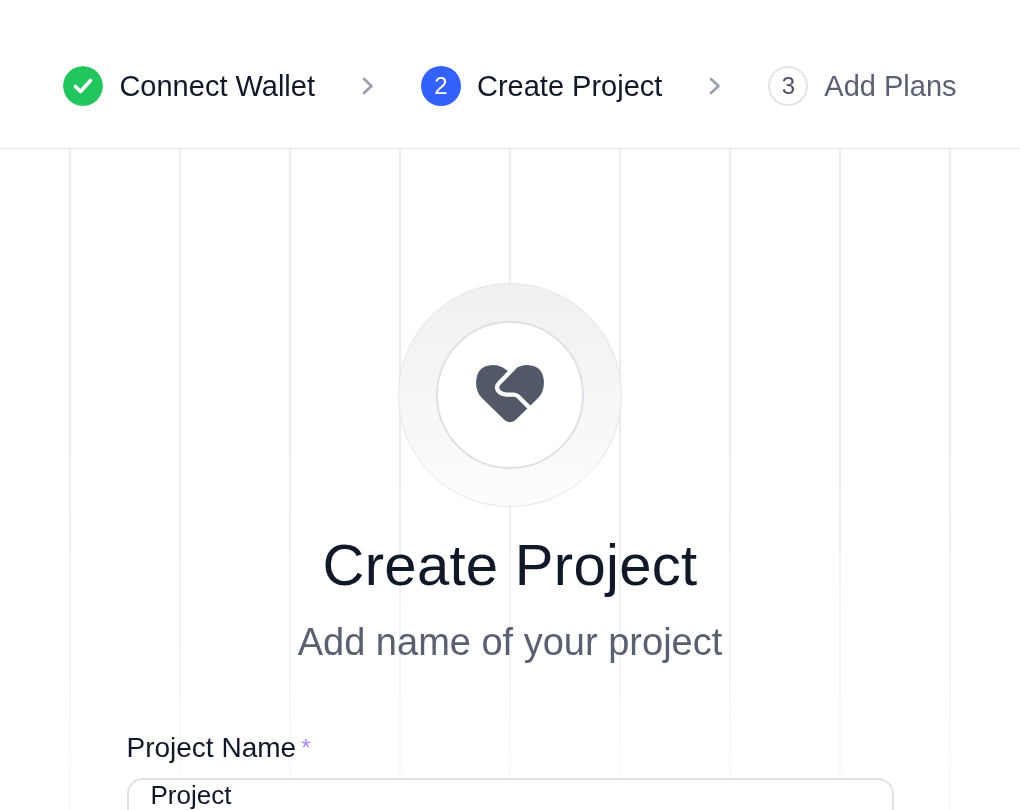 Image resolution: width=1020 pixels, height=810 pixels. I want to click on step-number: 3, so click(788, 86).